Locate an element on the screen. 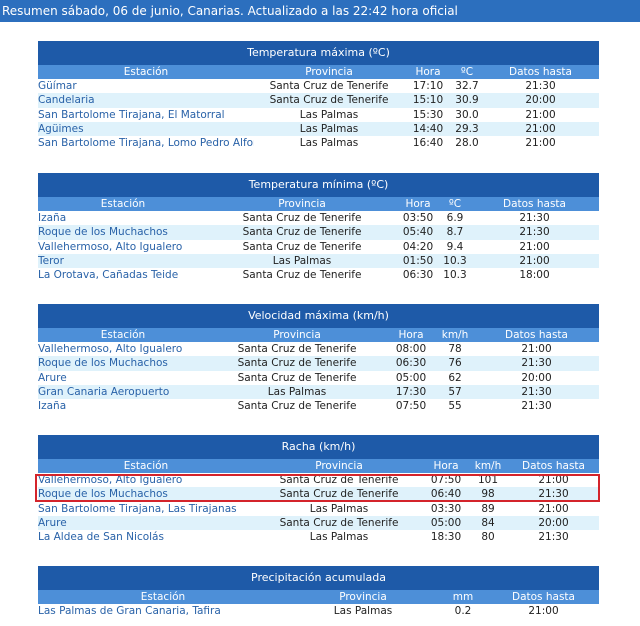  table-title: Temperatura máxima (ºC) is located at coordinates (318, 53).